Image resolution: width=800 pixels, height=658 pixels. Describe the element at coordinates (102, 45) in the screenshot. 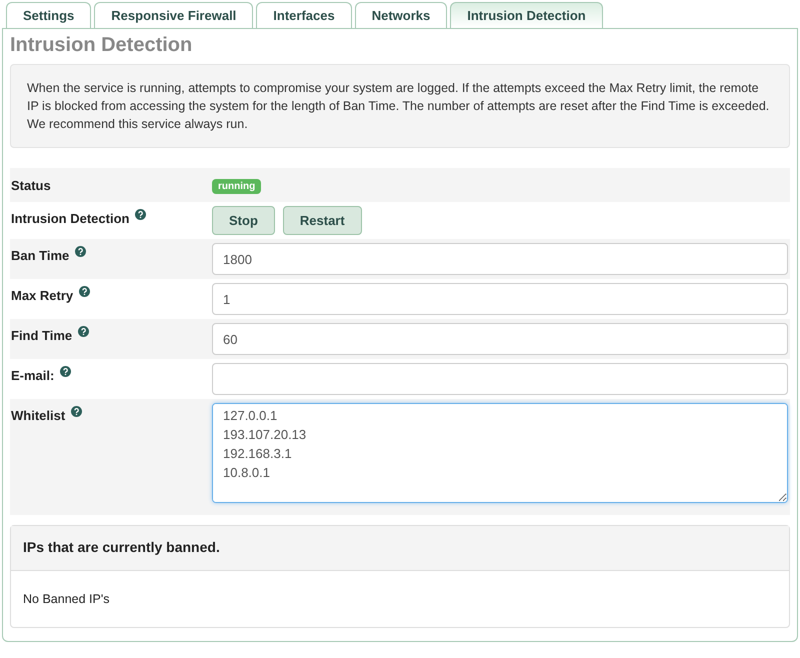

I see `page-title: Intrusion Detection` at that location.